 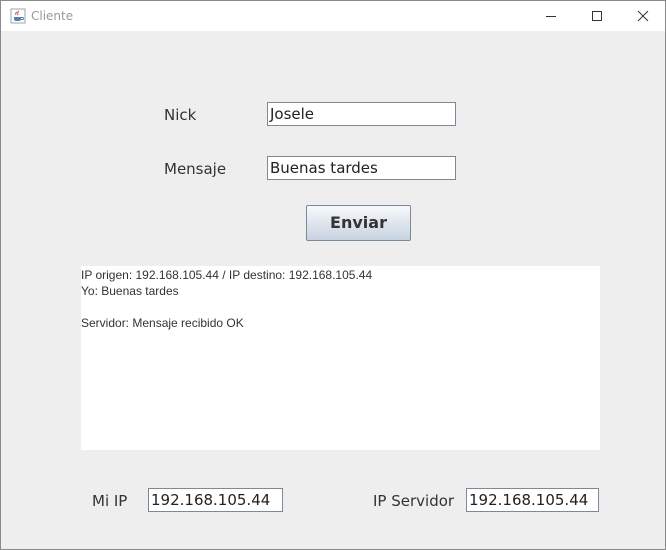 I want to click on maximize-button, so click(x=597, y=16).